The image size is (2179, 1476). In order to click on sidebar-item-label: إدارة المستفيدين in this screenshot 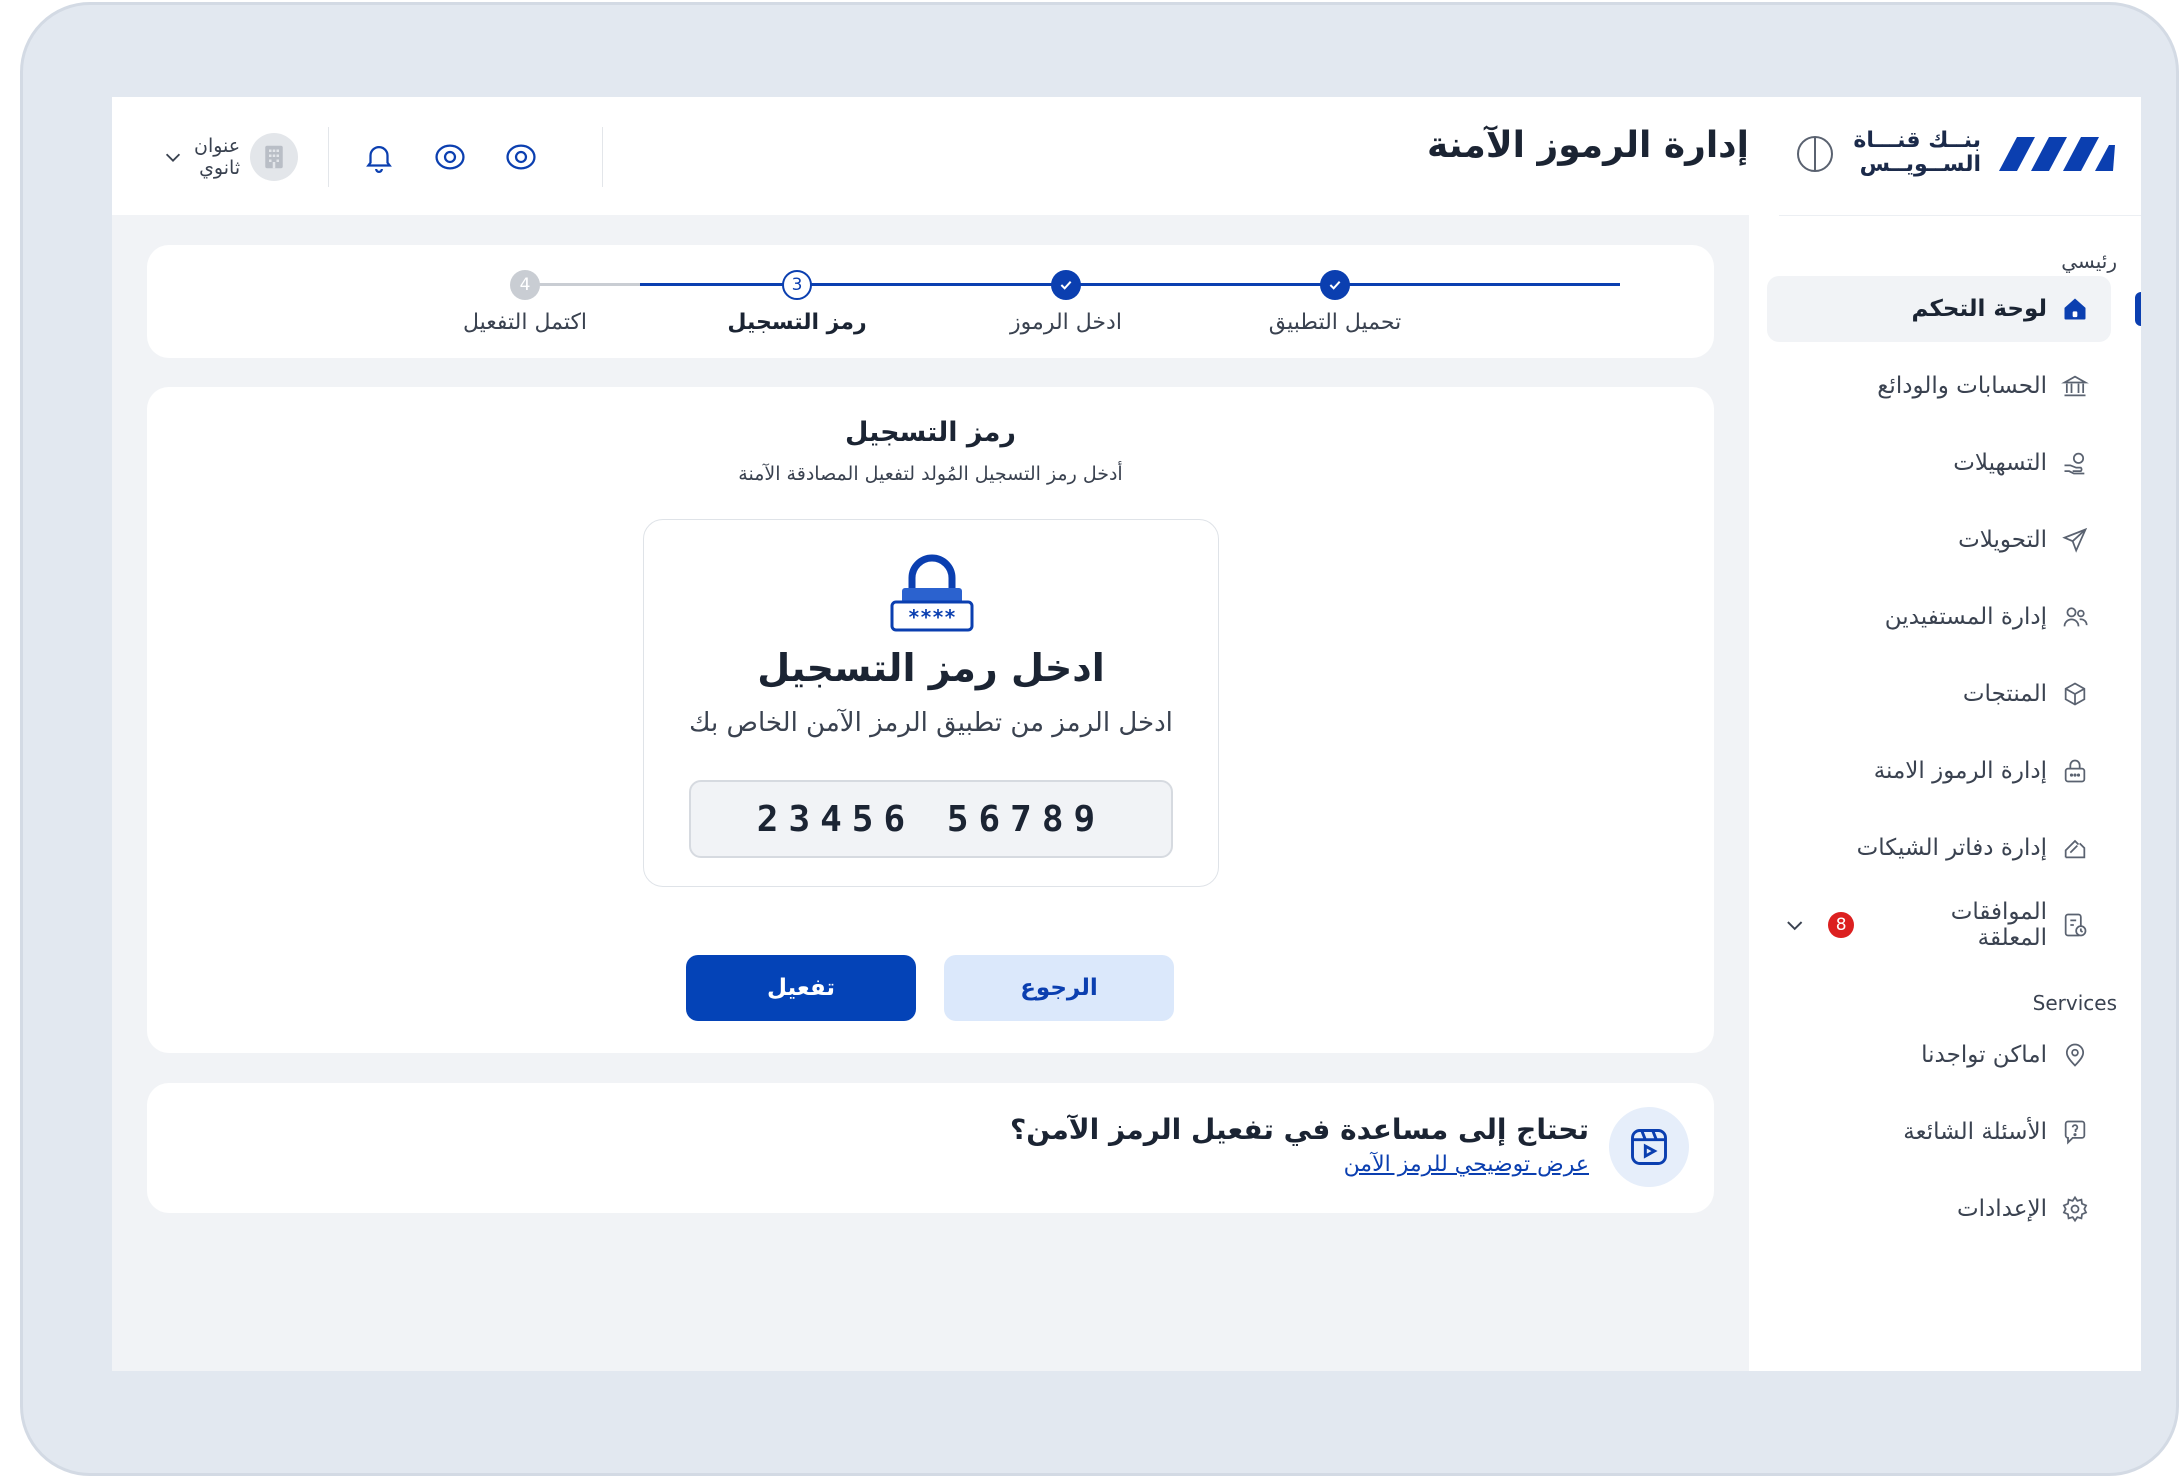, I will do `click(1965, 617)`.